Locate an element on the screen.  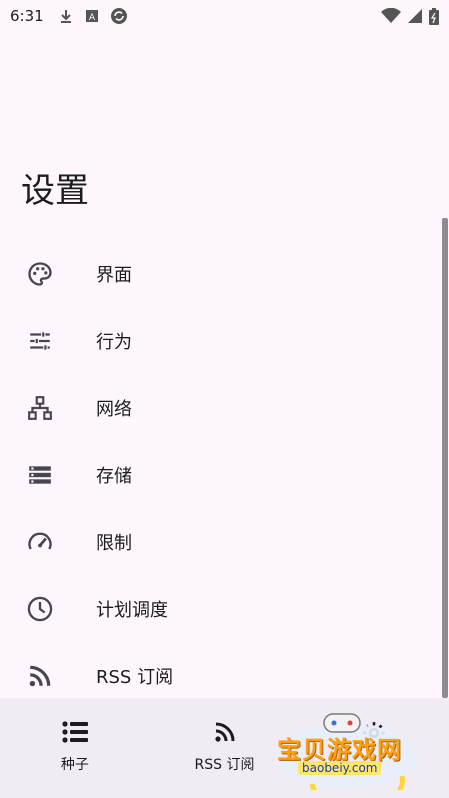
settings-item-label: 计划调度 is located at coordinates (132, 610).